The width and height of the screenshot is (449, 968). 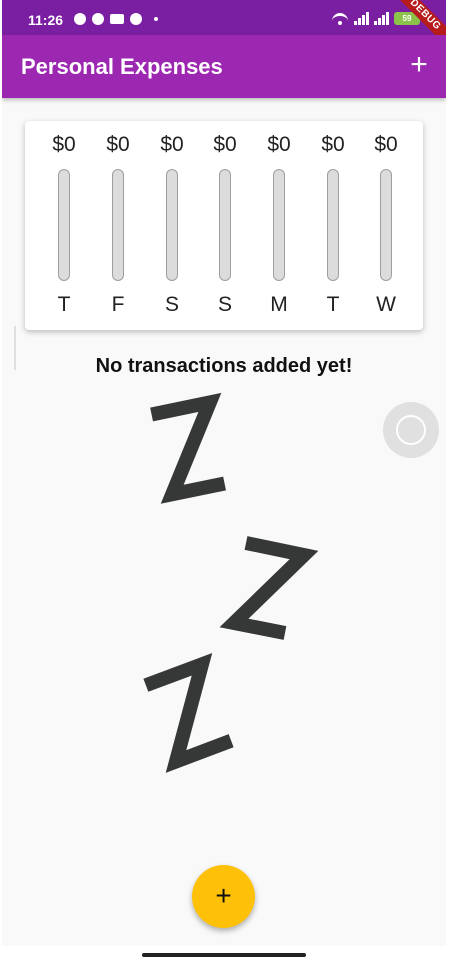 I want to click on day-label: F, so click(x=118, y=304).